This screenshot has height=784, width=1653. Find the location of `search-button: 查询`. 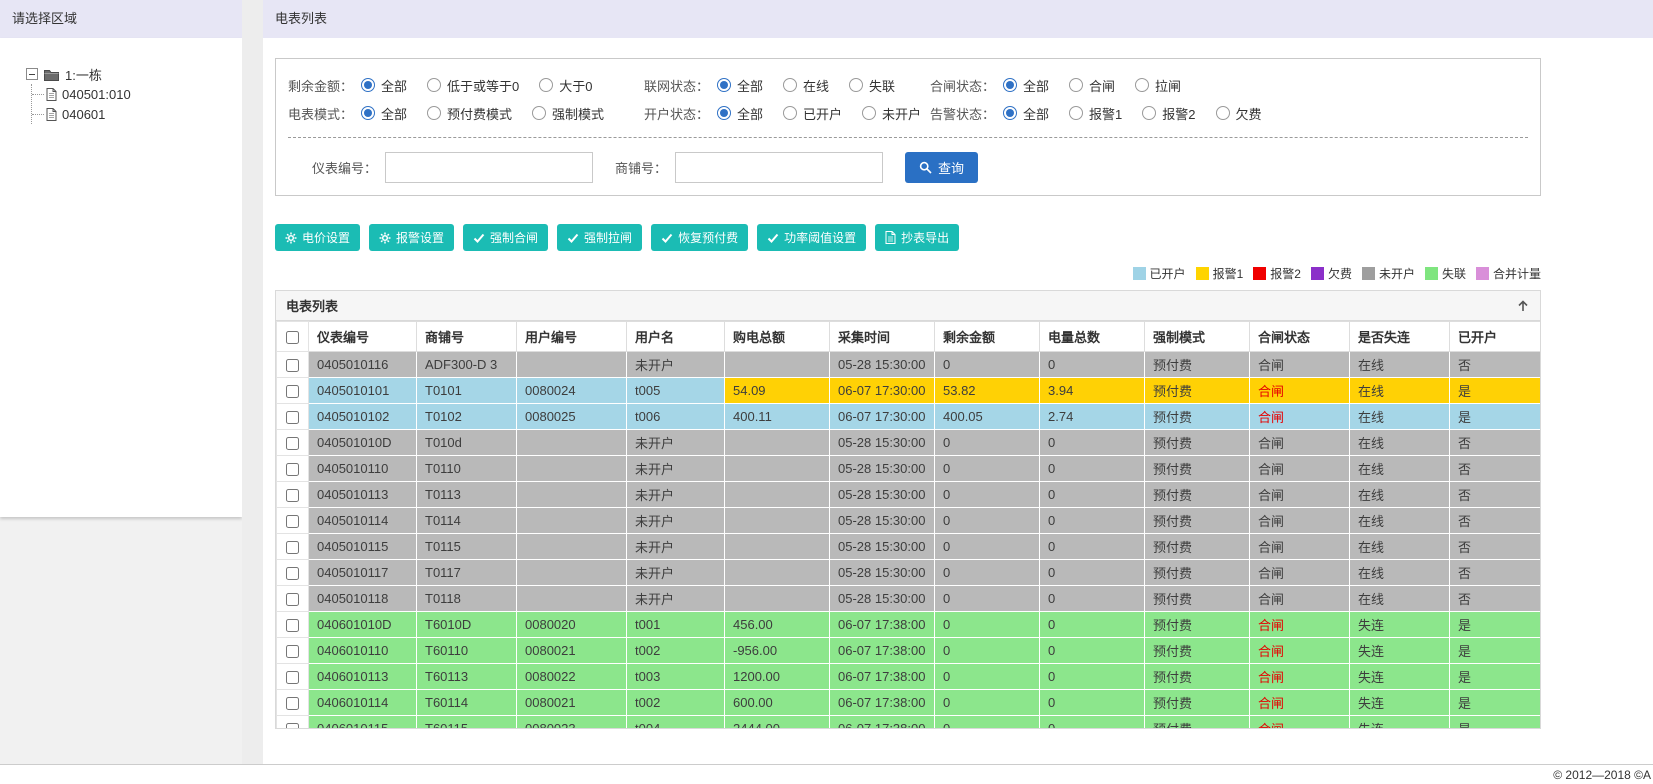

search-button: 查询 is located at coordinates (942, 167).